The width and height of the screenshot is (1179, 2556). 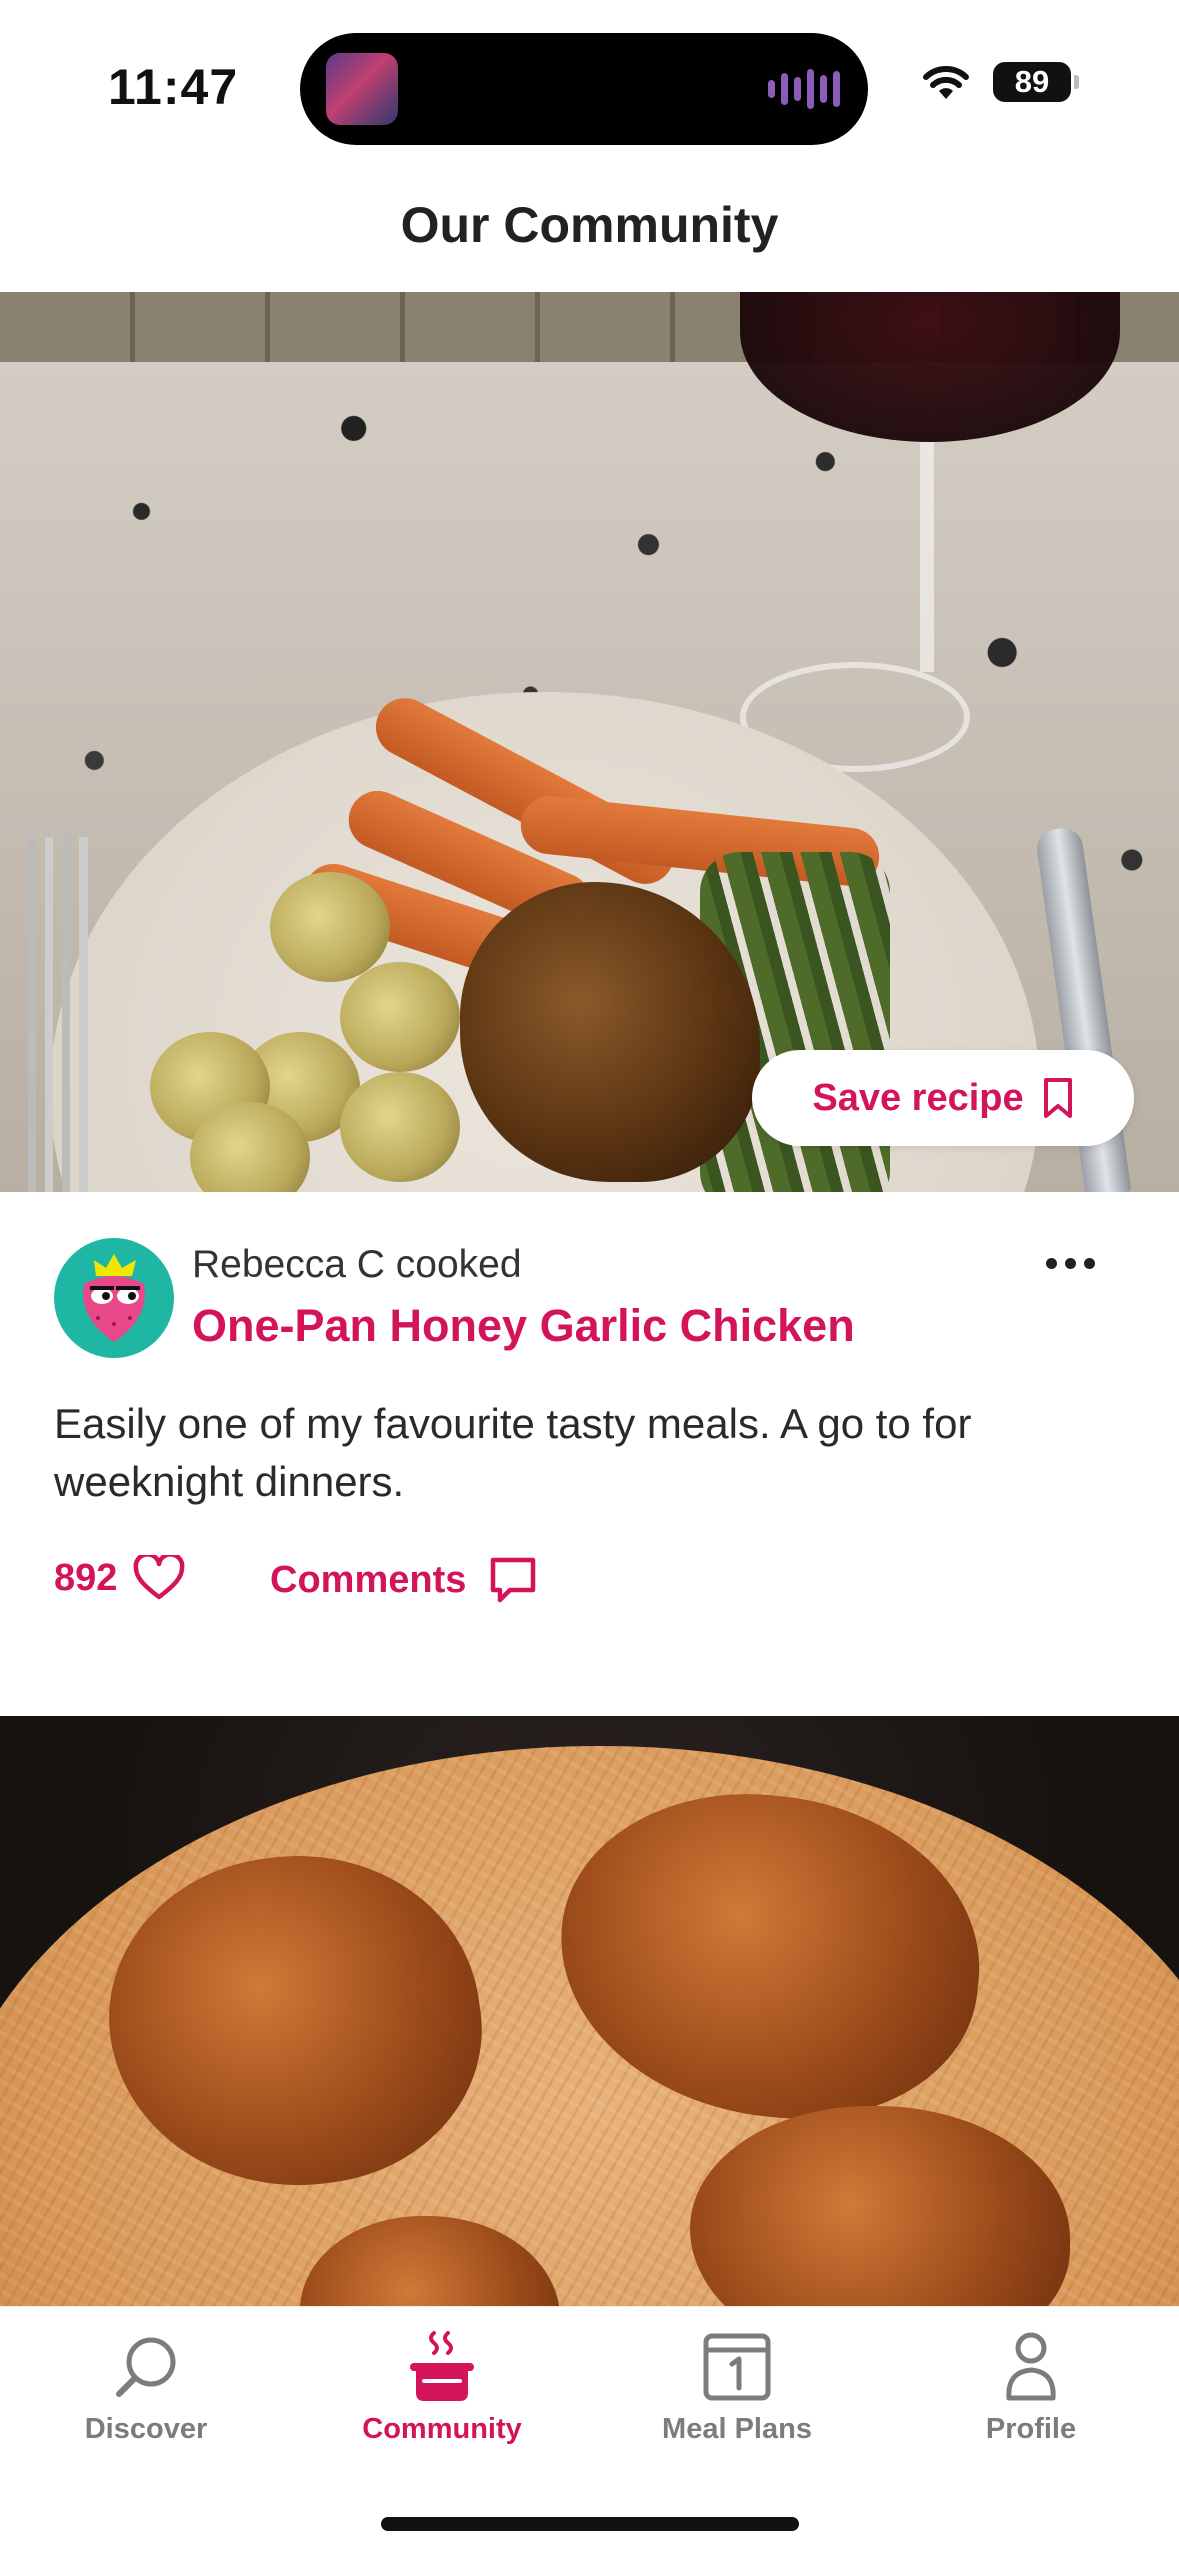 I want to click on cooking-pot-icon, so click(x=442, y=2367).